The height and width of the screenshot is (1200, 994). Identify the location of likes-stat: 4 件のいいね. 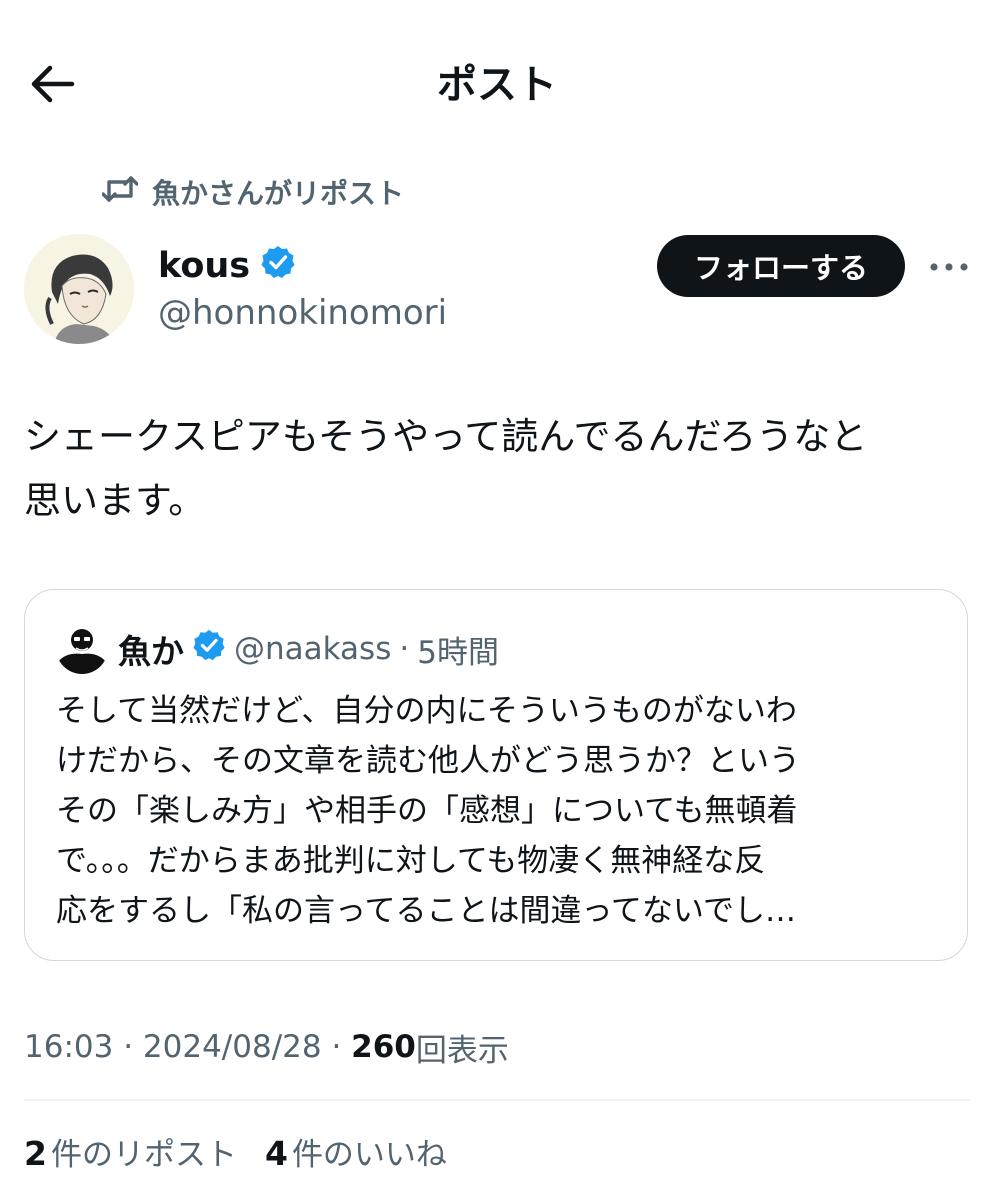
(356, 1151).